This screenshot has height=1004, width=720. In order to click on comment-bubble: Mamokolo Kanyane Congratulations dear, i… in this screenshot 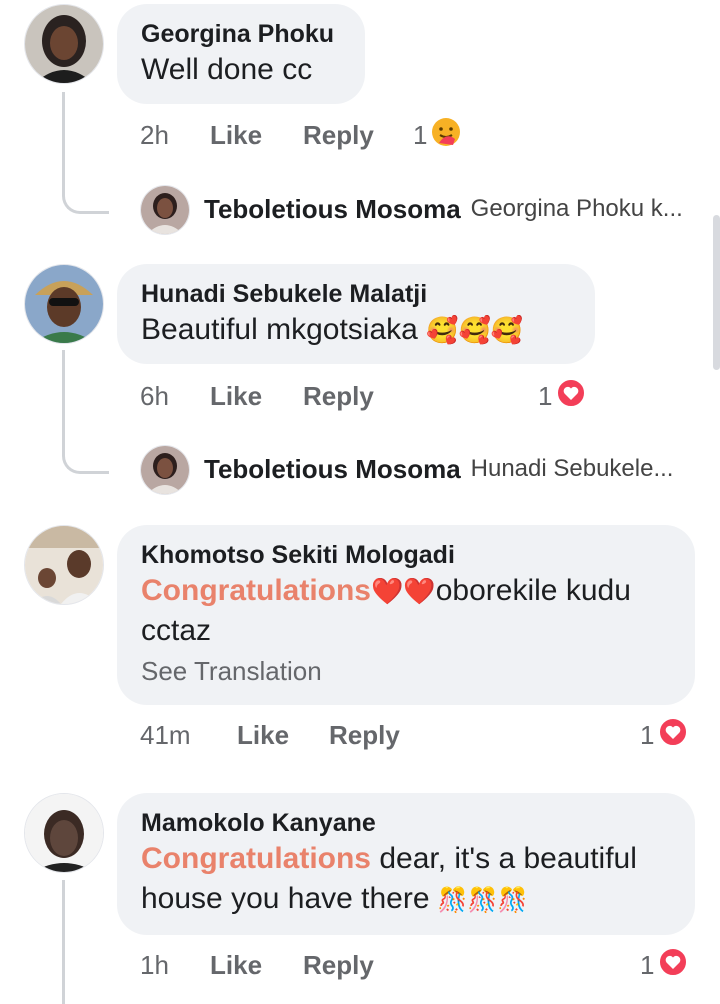, I will do `click(406, 864)`.